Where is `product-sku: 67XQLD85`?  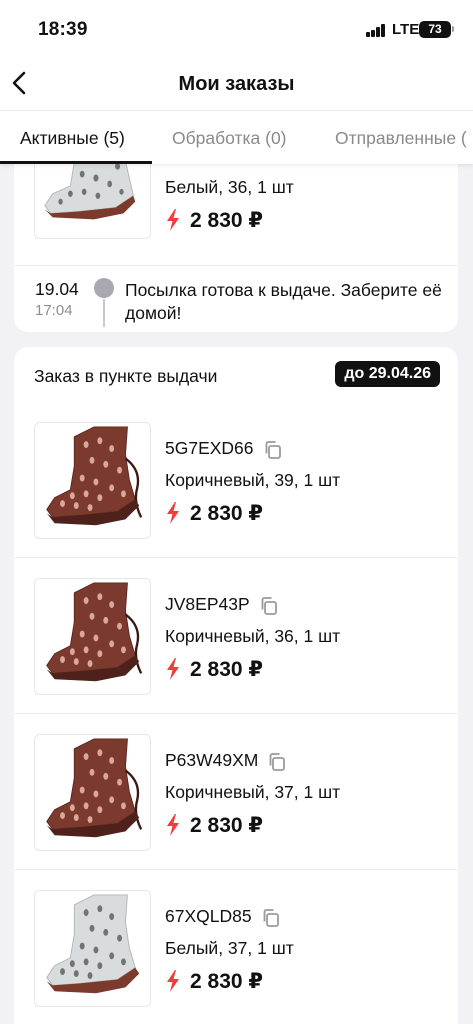 product-sku: 67XQLD85 is located at coordinates (208, 916).